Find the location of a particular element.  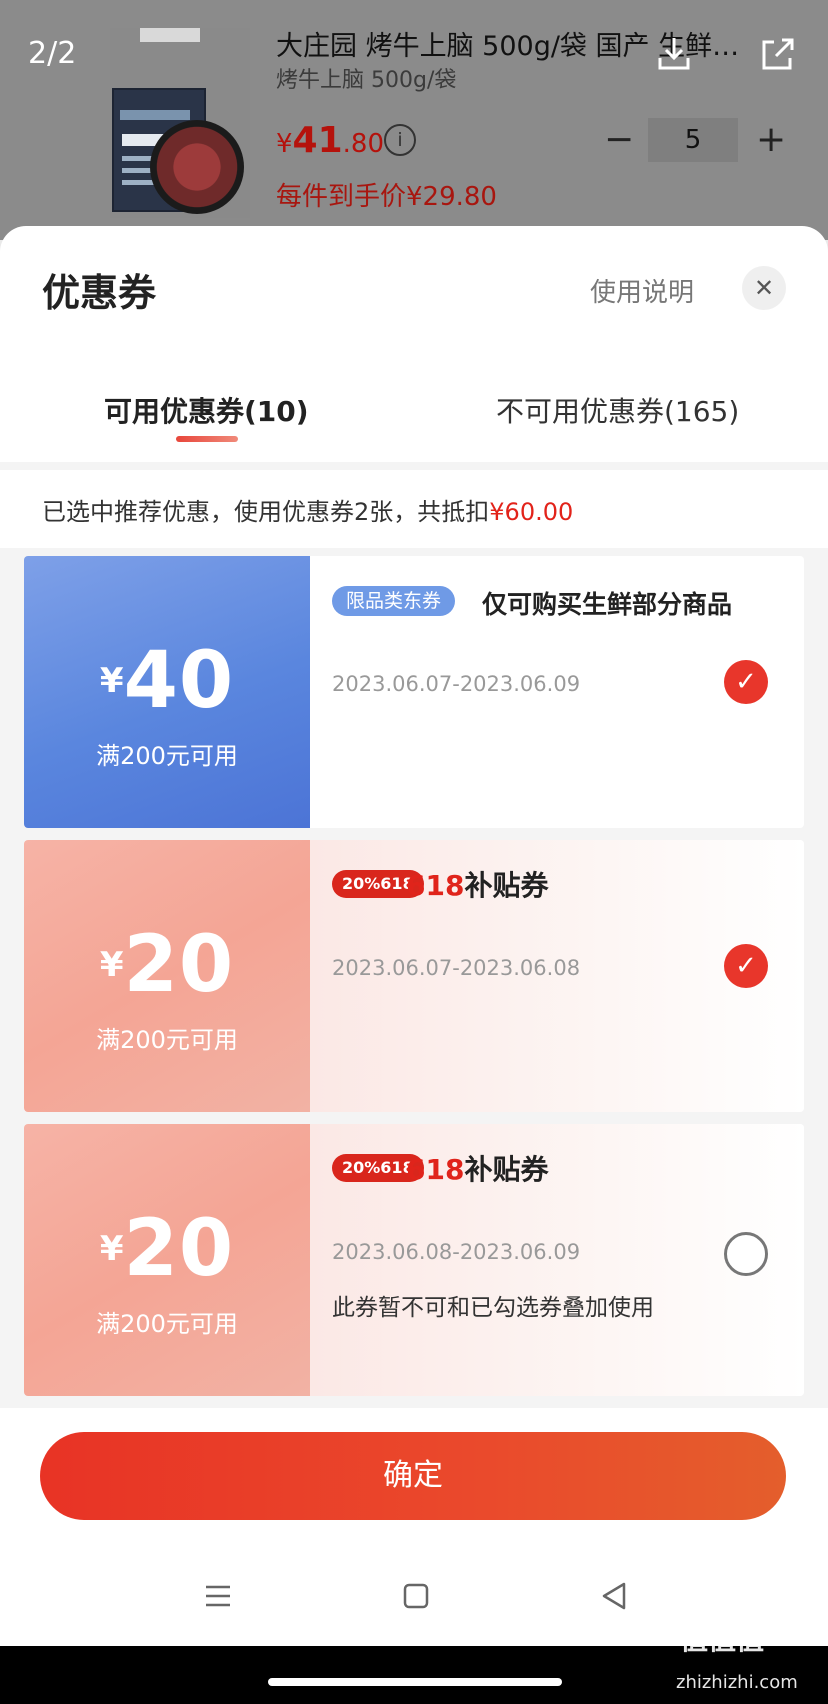

tab-unavailable-coupons: 不可用优惠券(165) is located at coordinates (617, 410).